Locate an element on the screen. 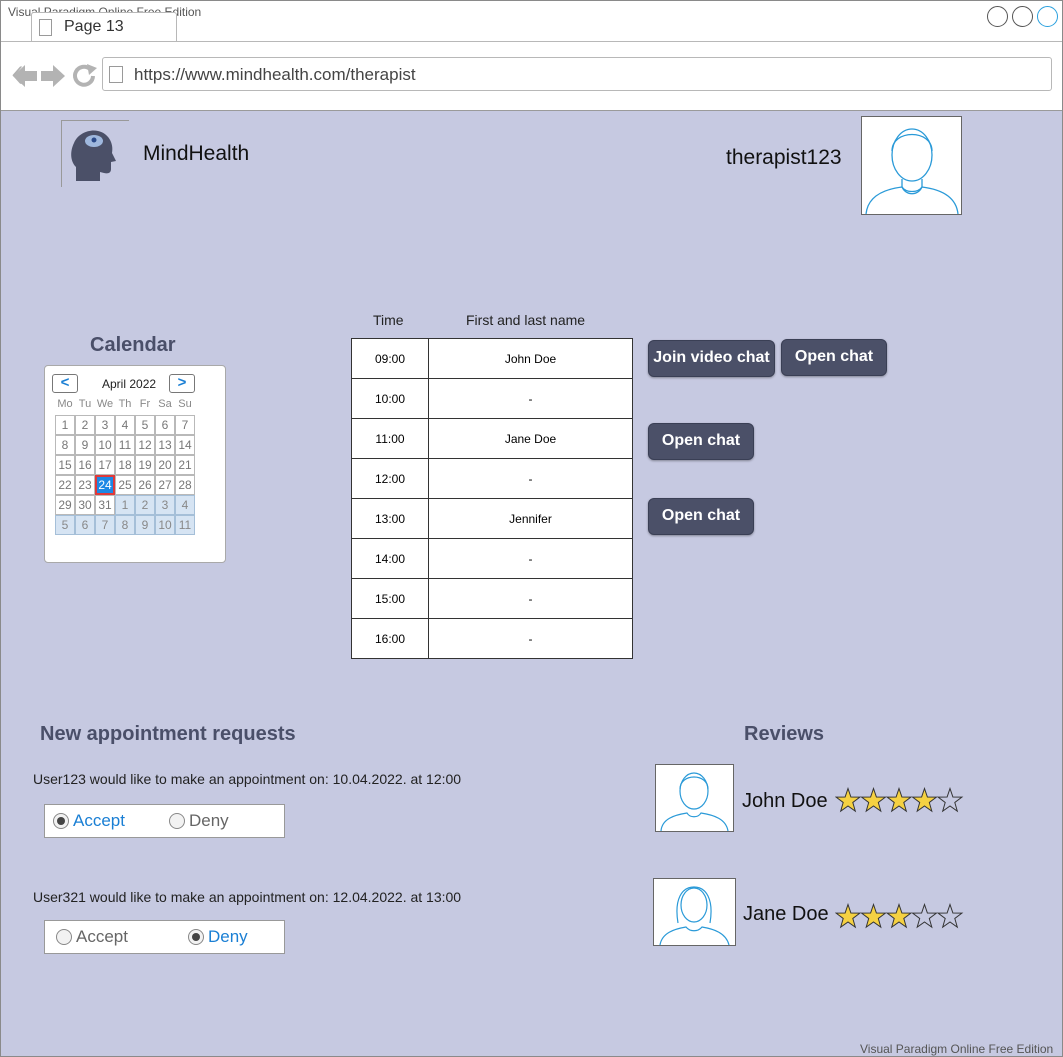  table-row: 14:00 - is located at coordinates (492, 559).